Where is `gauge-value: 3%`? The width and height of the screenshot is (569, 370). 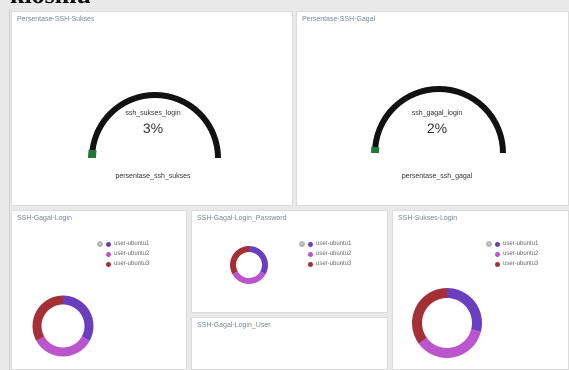
gauge-value: 3% is located at coordinates (153, 128).